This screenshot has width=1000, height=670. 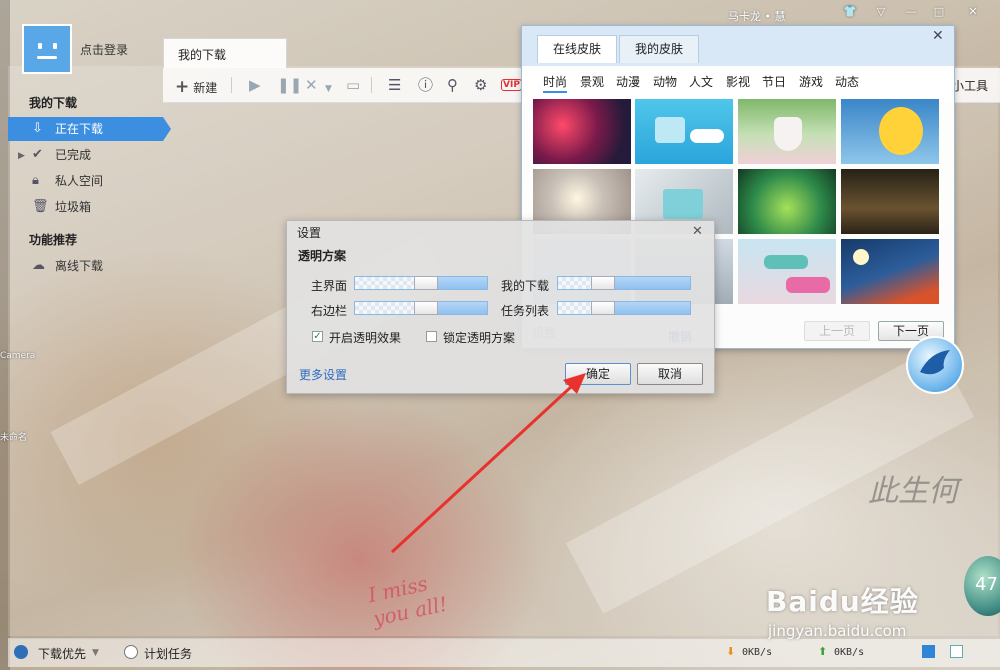 I want to click on globe-value: 47, so click(x=986, y=584).